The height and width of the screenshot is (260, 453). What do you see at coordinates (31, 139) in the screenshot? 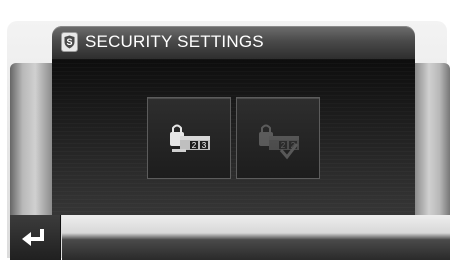
I see `left-side-panel` at bounding box center [31, 139].